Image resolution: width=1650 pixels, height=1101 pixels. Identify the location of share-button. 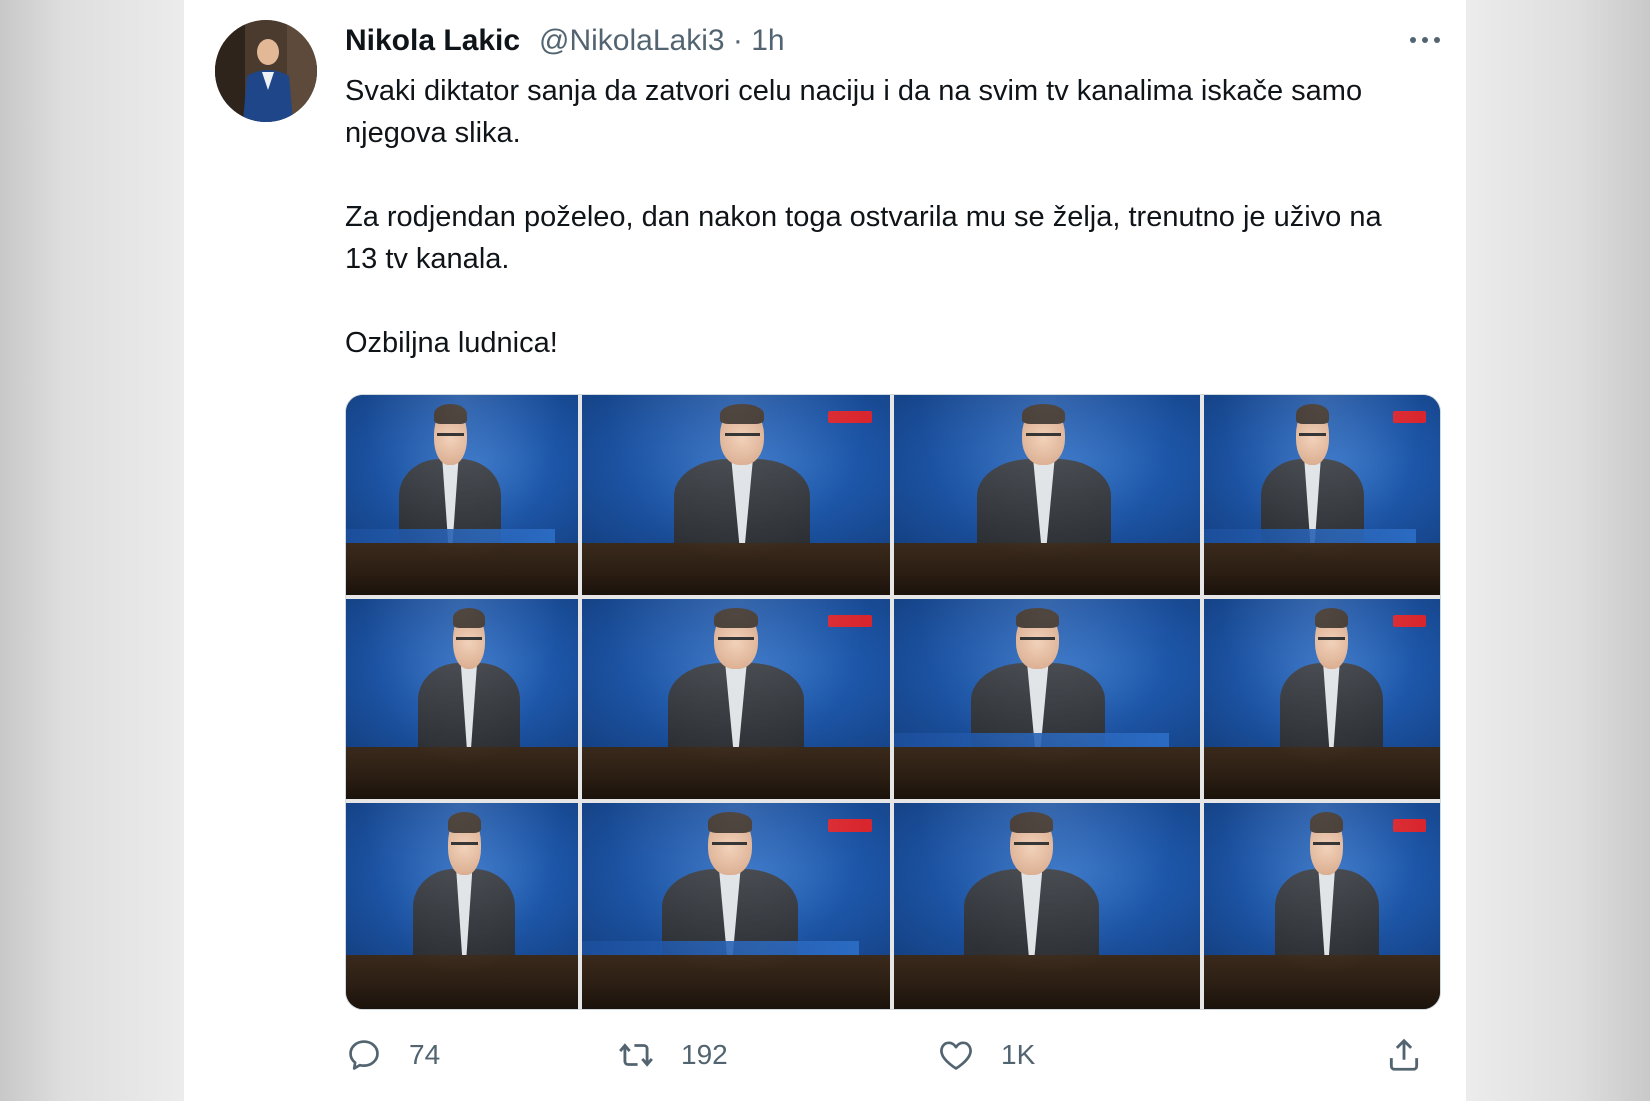
(1404, 1055).